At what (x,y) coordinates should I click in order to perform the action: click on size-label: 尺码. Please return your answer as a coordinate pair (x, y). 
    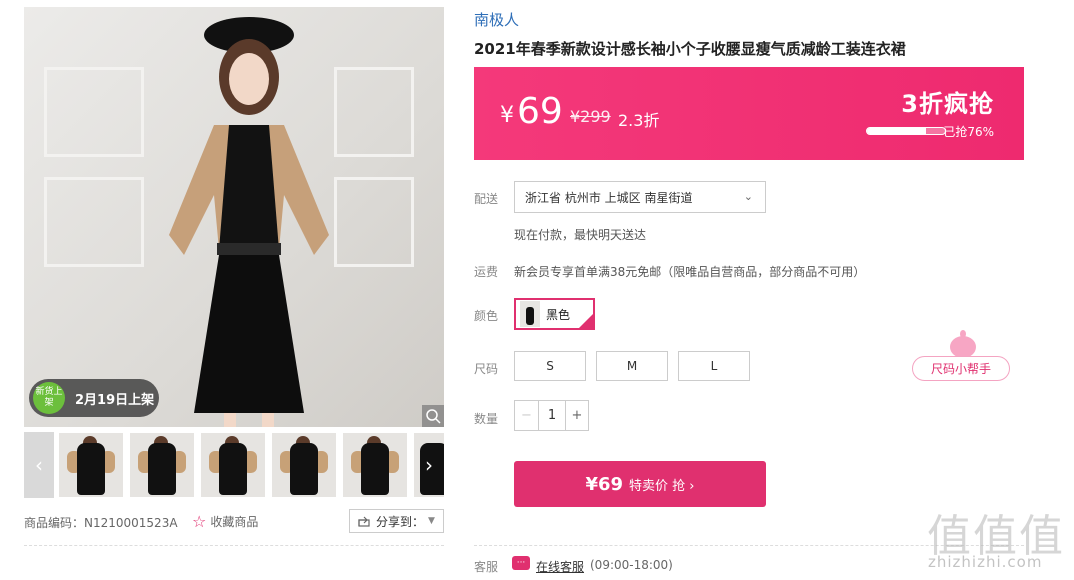
    Looking at the image, I should click on (486, 369).